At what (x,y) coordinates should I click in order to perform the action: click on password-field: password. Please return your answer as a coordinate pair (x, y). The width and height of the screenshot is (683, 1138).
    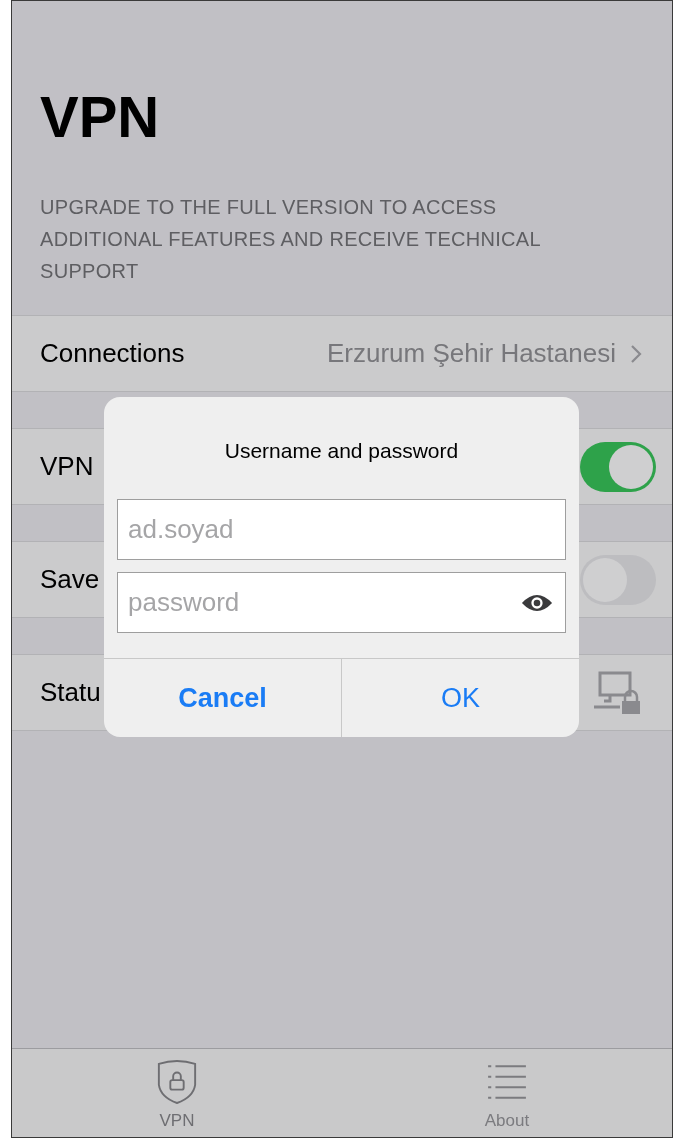
    Looking at the image, I should click on (341, 602).